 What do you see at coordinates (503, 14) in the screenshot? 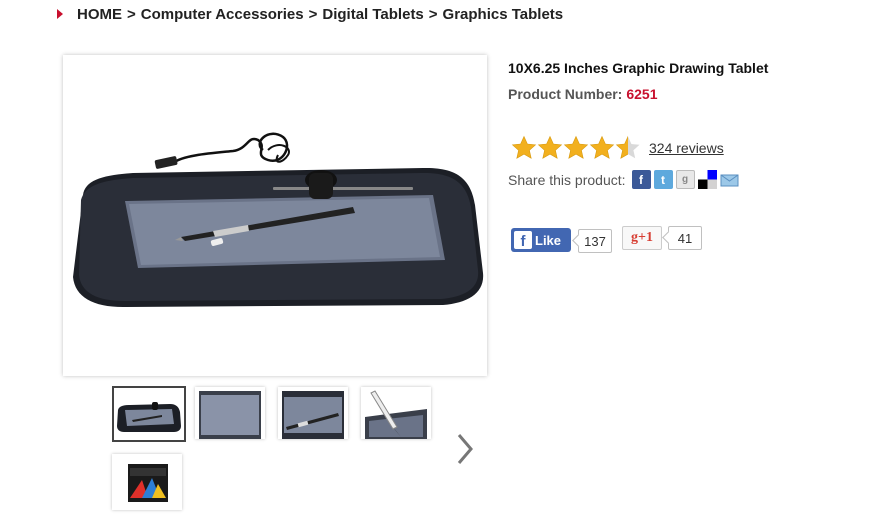
I see `breadcrumb-graphics-tablets: Graphics Tablets` at bounding box center [503, 14].